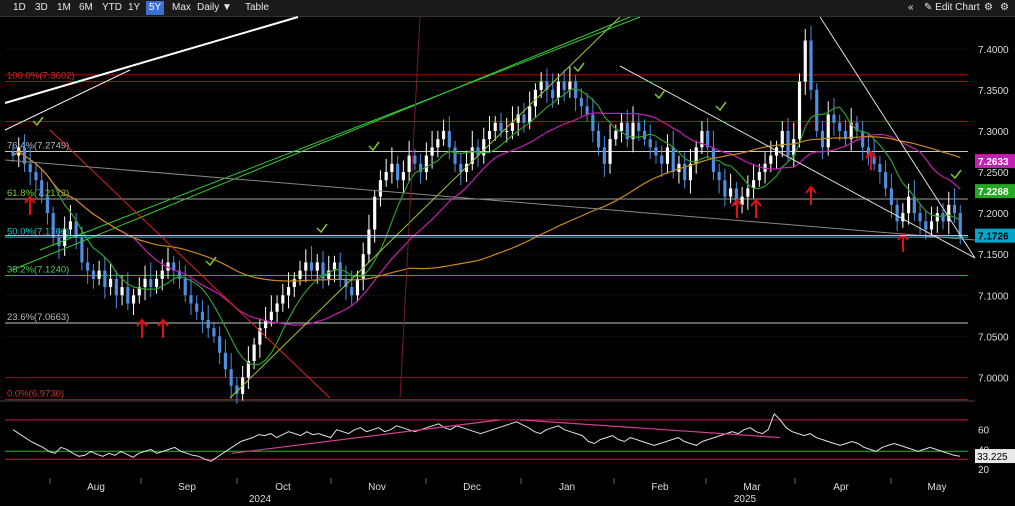 Image resolution: width=1015 pixels, height=506 pixels. What do you see at coordinates (841, 487) in the screenshot?
I see `x-month-label: Apr` at bounding box center [841, 487].